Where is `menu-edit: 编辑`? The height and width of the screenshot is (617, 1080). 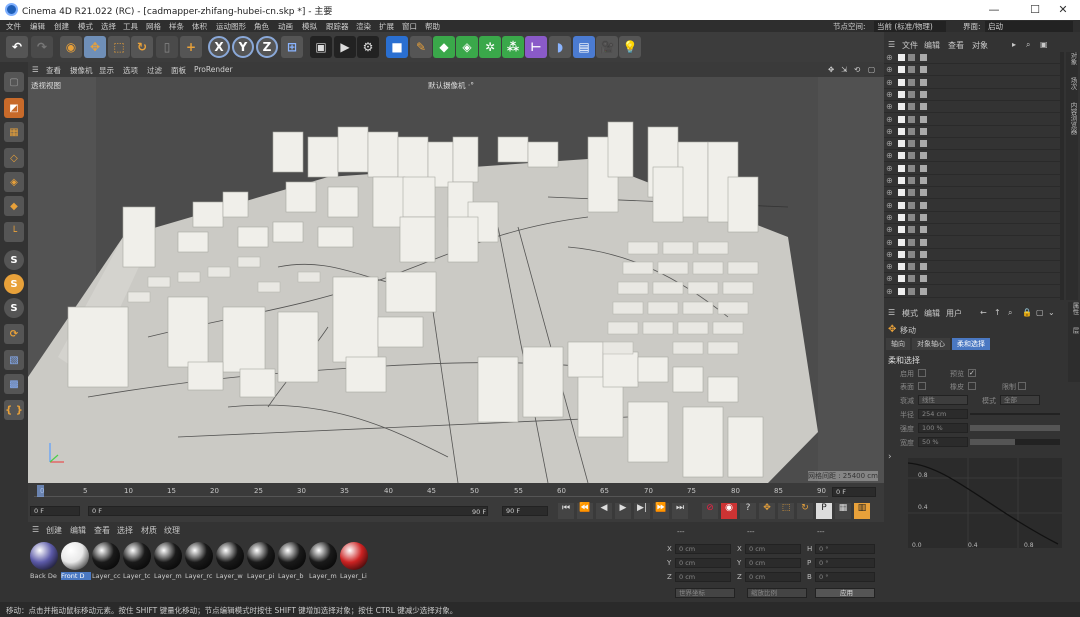
menu-edit: 编辑 is located at coordinates (37, 26).